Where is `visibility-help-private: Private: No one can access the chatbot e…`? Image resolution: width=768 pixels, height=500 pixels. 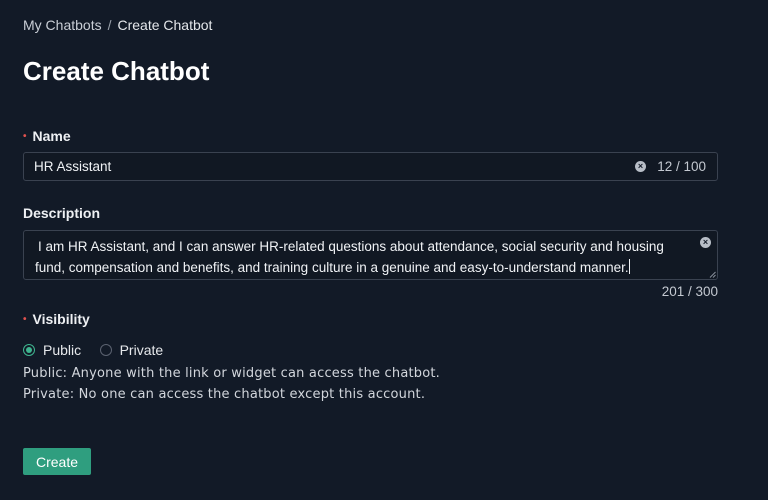 visibility-help-private: Private: No one can access the chatbot e… is located at coordinates (224, 394).